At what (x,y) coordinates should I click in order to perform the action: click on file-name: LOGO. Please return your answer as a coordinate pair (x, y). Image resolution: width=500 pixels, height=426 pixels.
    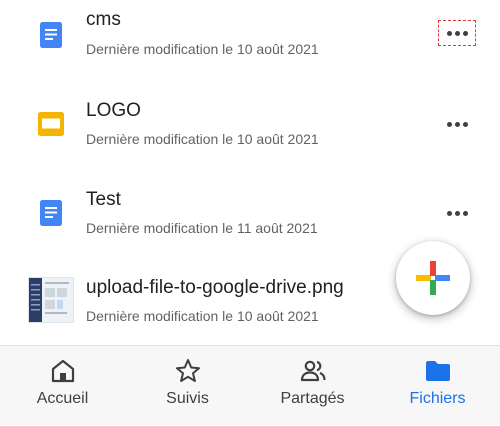
    Looking at the image, I should click on (113, 110).